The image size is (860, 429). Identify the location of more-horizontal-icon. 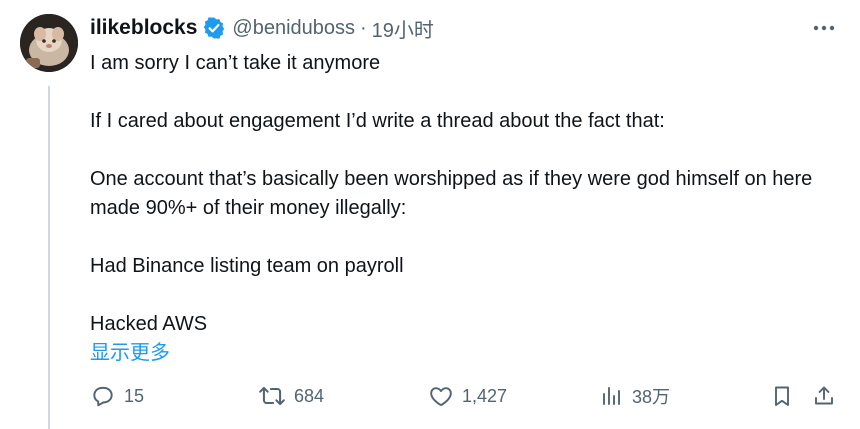
(824, 28).